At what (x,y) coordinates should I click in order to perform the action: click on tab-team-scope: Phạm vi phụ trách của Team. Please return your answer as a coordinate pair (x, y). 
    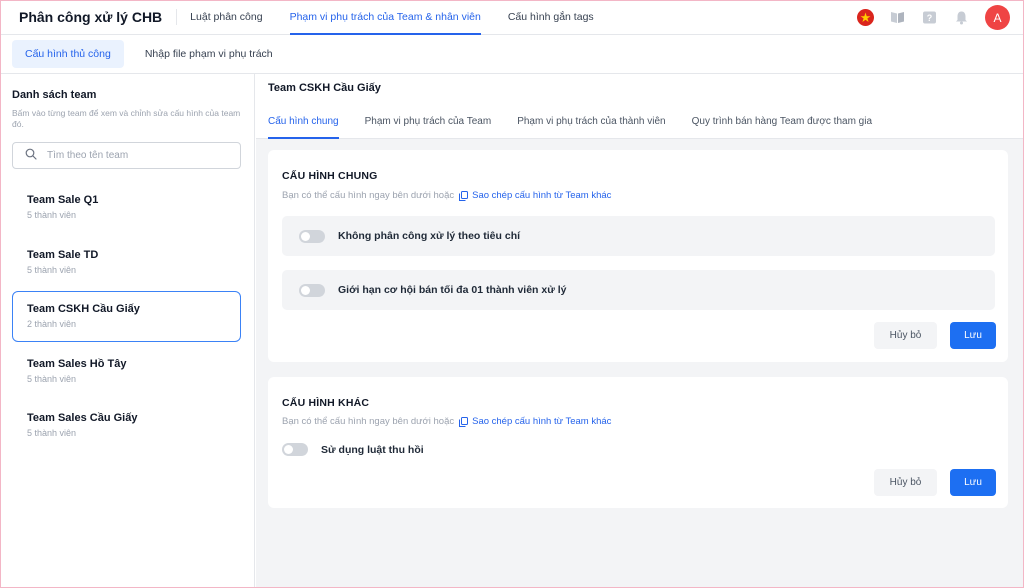
    Looking at the image, I should click on (428, 121).